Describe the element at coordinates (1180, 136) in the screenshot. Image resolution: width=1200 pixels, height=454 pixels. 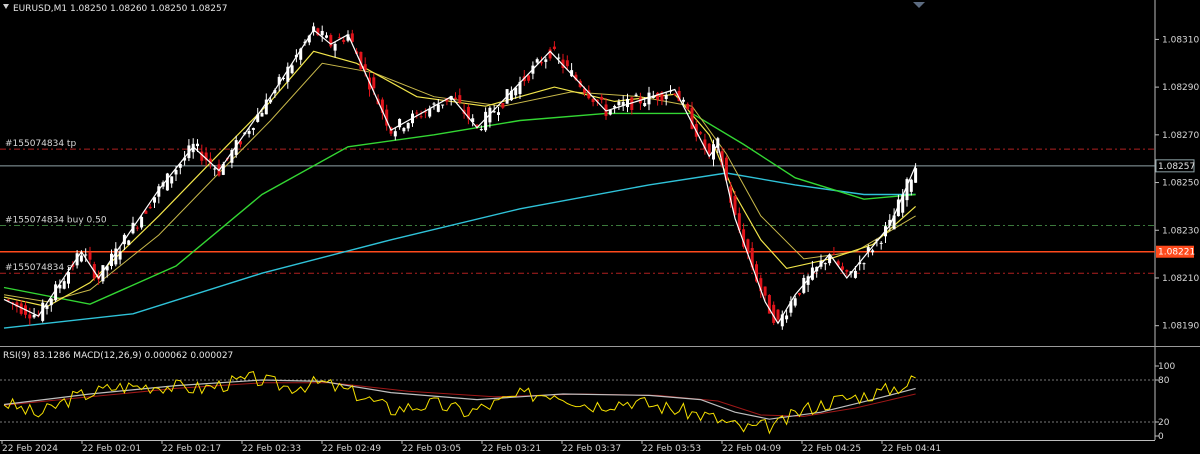
I see `price-tick-label: 1.08270` at that location.